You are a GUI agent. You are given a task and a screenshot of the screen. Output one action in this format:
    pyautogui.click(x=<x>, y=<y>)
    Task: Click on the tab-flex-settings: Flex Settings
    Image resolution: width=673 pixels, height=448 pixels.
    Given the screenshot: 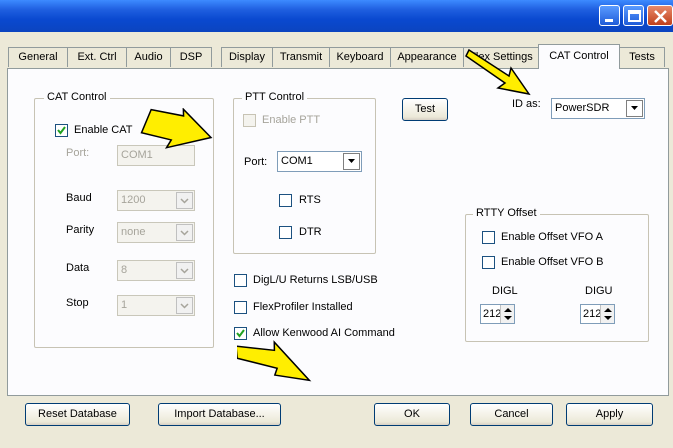 What is the action you would take?
    pyautogui.click(x=501, y=57)
    